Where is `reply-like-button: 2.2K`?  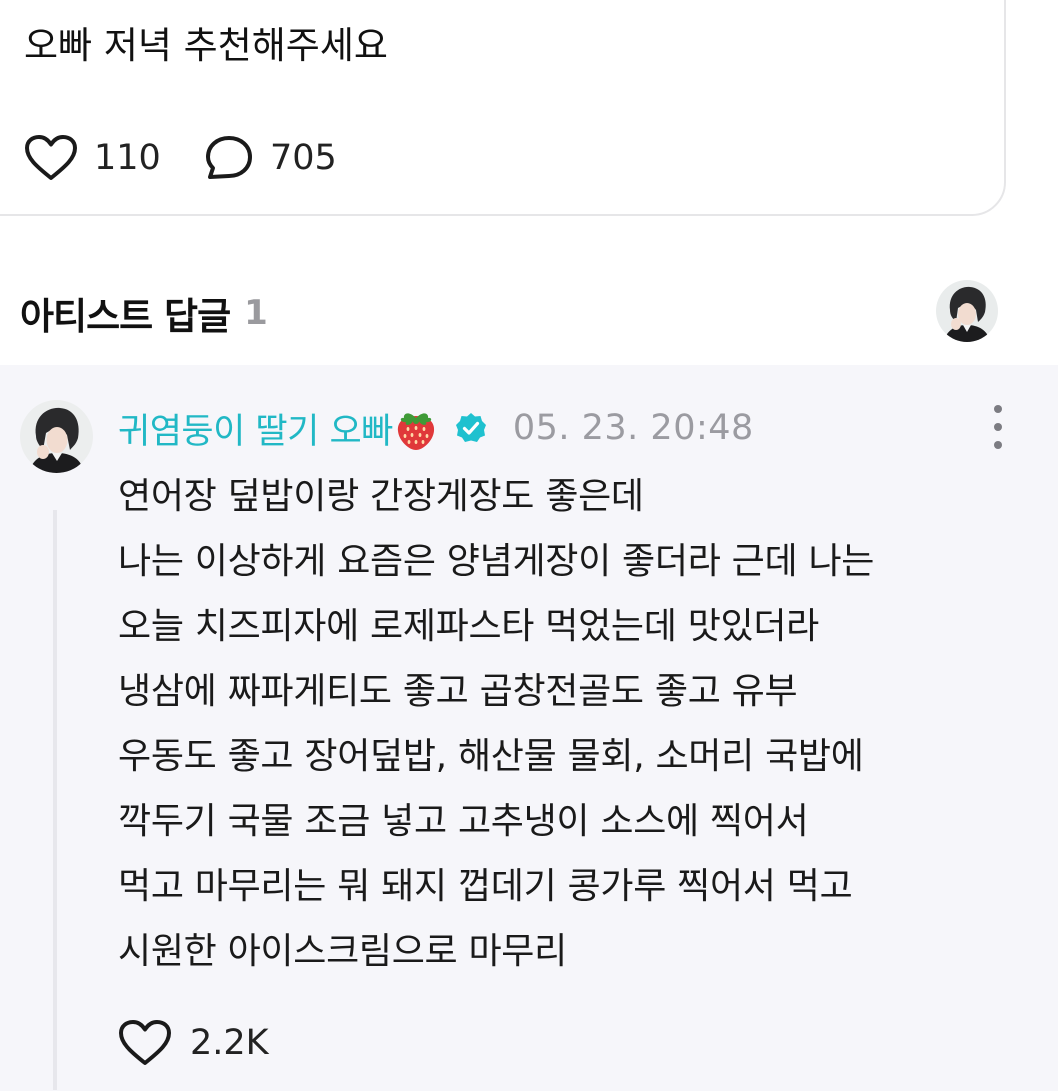
reply-like-button: 2.2K is located at coordinates (193, 1043).